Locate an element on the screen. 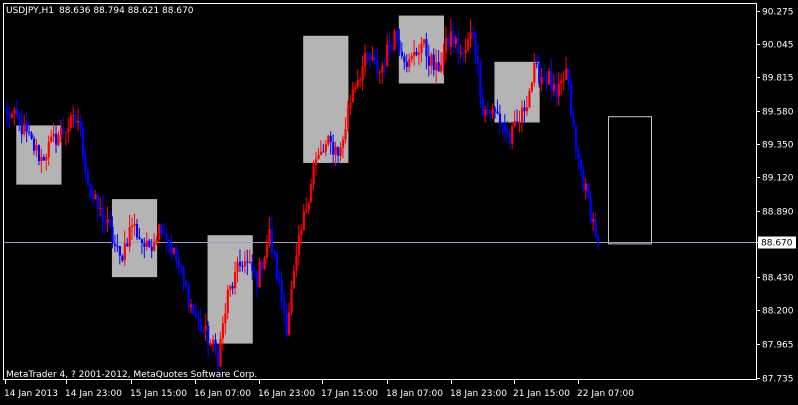  y-tick-label: 89.580 is located at coordinates (778, 113).